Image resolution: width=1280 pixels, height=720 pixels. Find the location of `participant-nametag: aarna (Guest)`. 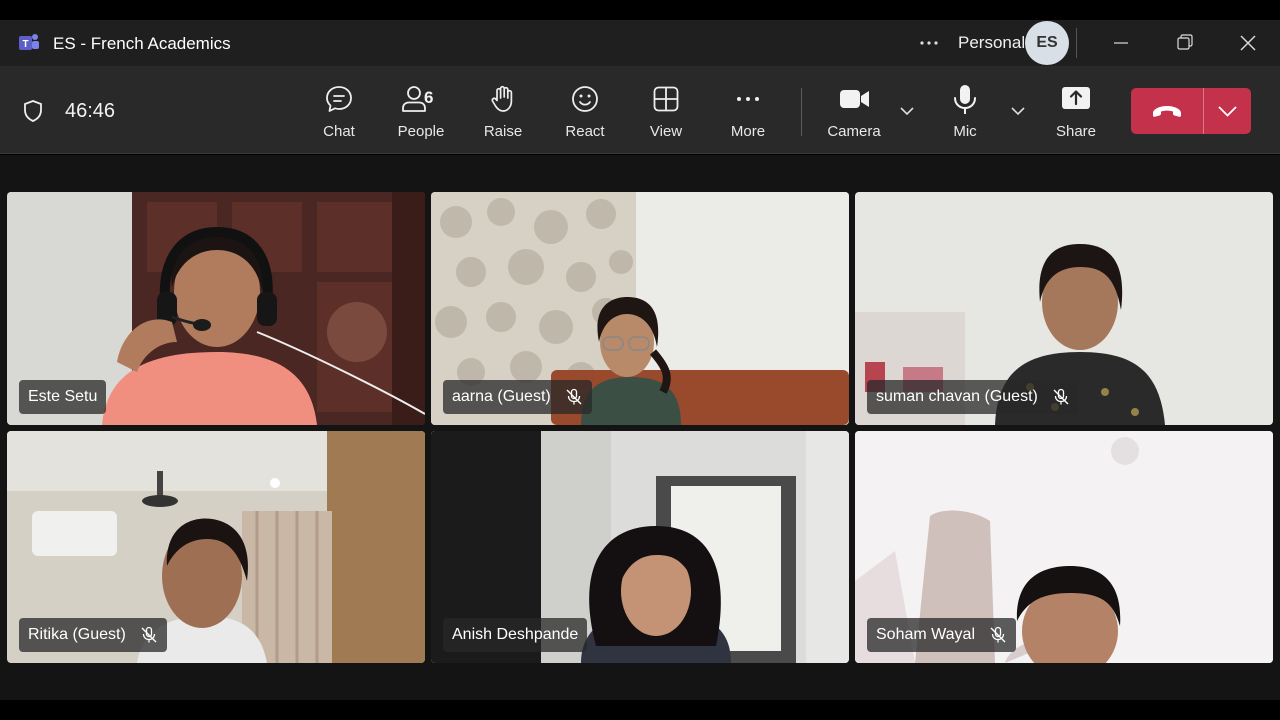

participant-nametag: aarna (Guest) is located at coordinates (517, 397).